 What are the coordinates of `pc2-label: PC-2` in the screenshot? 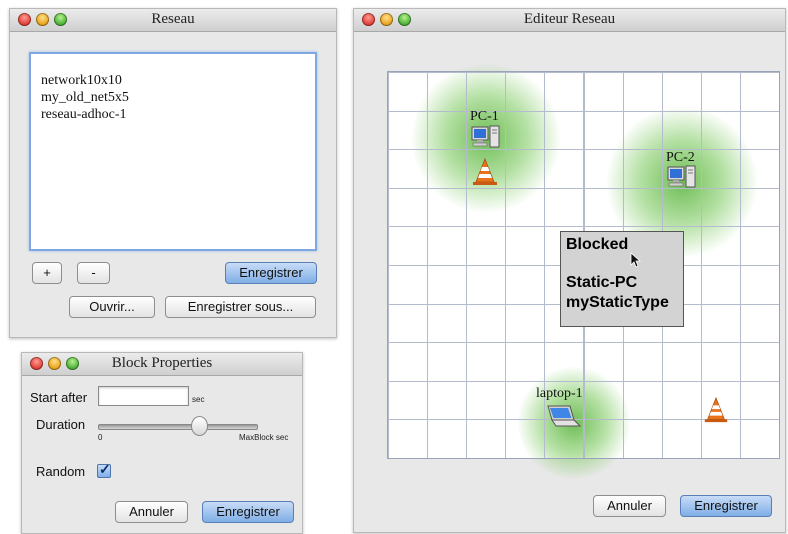 It's located at (680, 157).